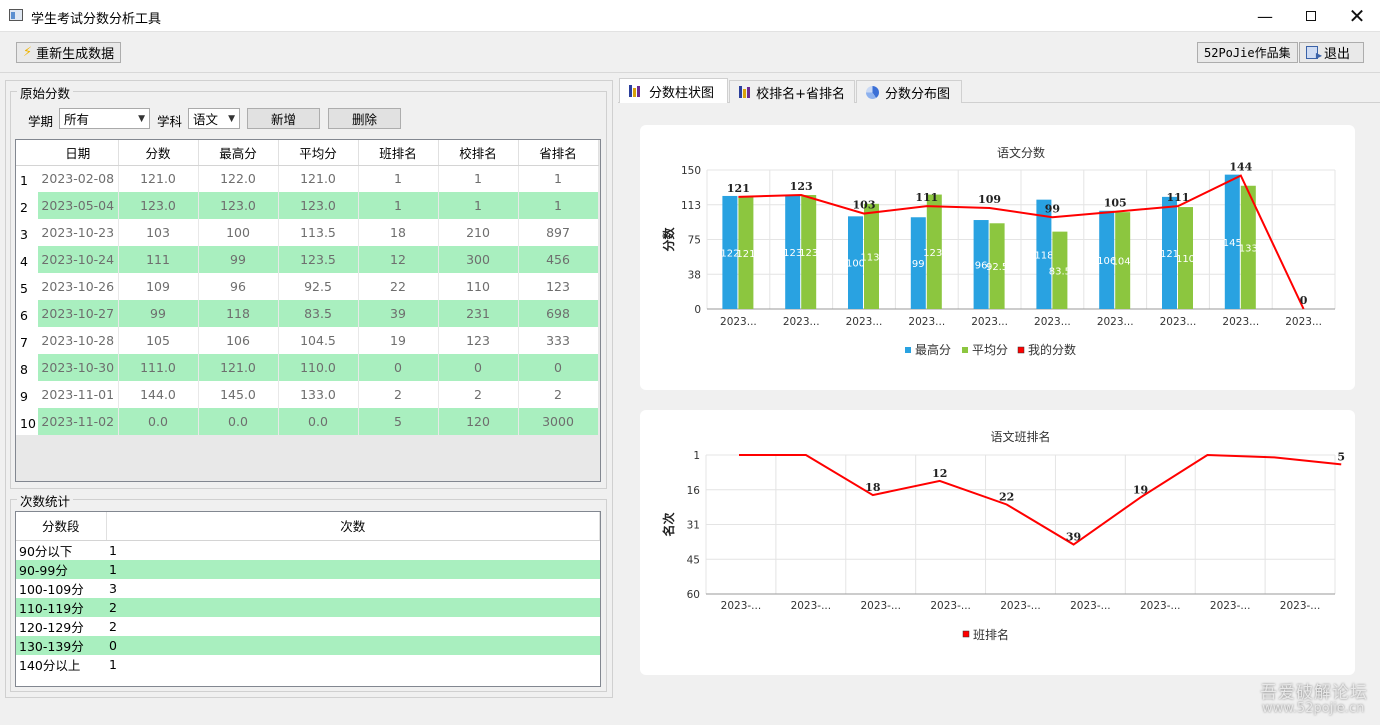 The height and width of the screenshot is (725, 1380). What do you see at coordinates (792, 91) in the screenshot?
I see `tab-school-province-rank: 校排名+省排名` at bounding box center [792, 91].